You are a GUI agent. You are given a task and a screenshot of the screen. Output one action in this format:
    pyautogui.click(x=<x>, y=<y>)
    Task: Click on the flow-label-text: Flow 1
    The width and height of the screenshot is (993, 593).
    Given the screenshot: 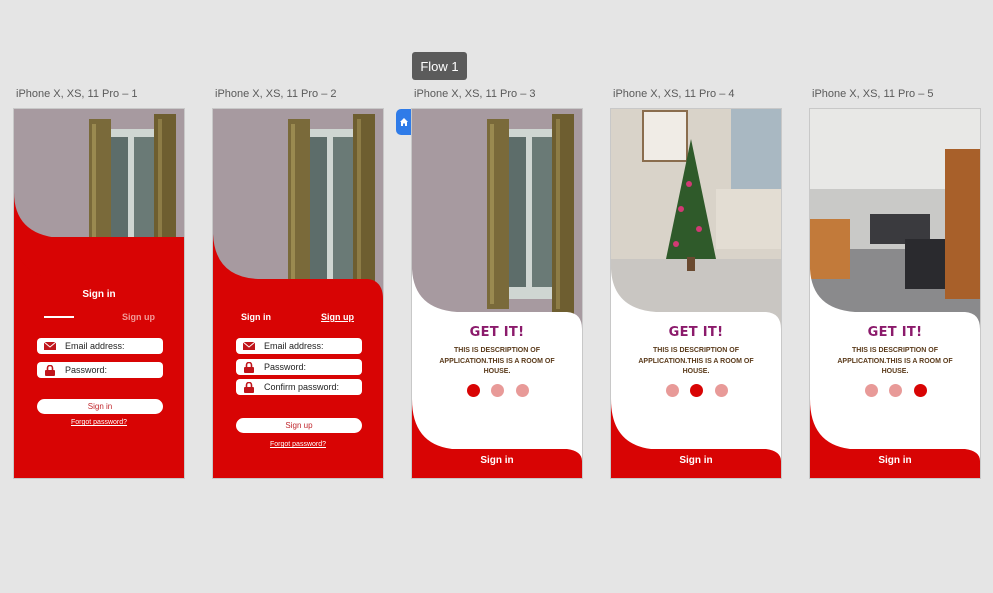 What is the action you would take?
    pyautogui.click(x=439, y=66)
    